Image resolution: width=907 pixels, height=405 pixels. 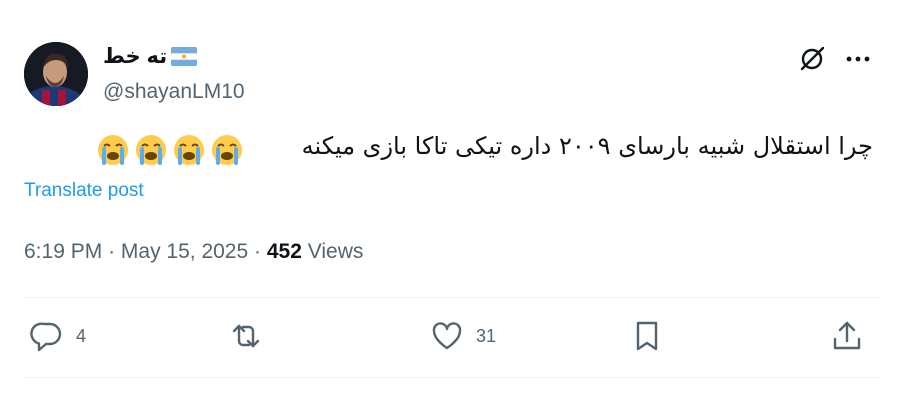 I want to click on retweet-button, so click(x=252, y=336).